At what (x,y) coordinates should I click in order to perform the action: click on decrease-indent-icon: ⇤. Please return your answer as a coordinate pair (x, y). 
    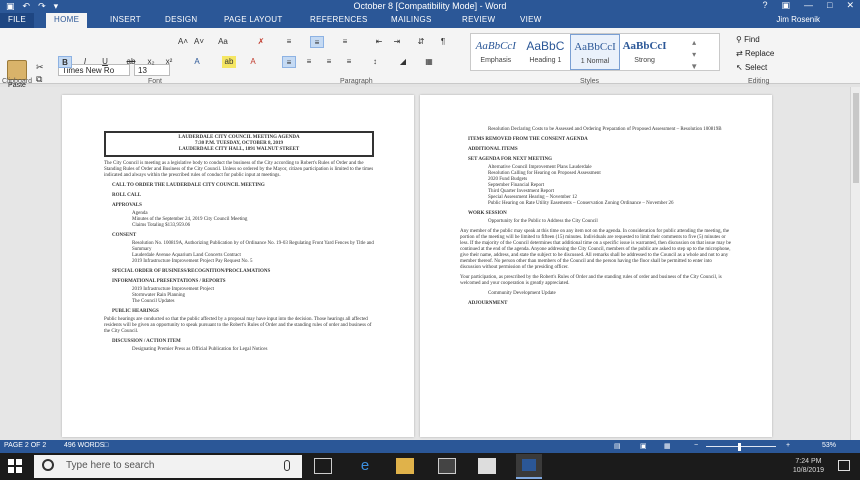
    Looking at the image, I should click on (379, 42).